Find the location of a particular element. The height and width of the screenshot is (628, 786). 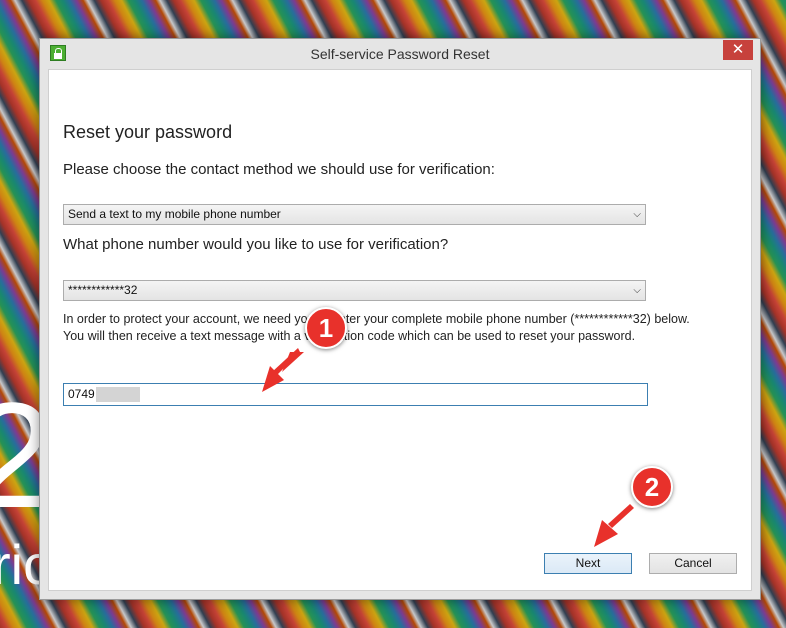

step-badge-2: 2 is located at coordinates (652, 487).